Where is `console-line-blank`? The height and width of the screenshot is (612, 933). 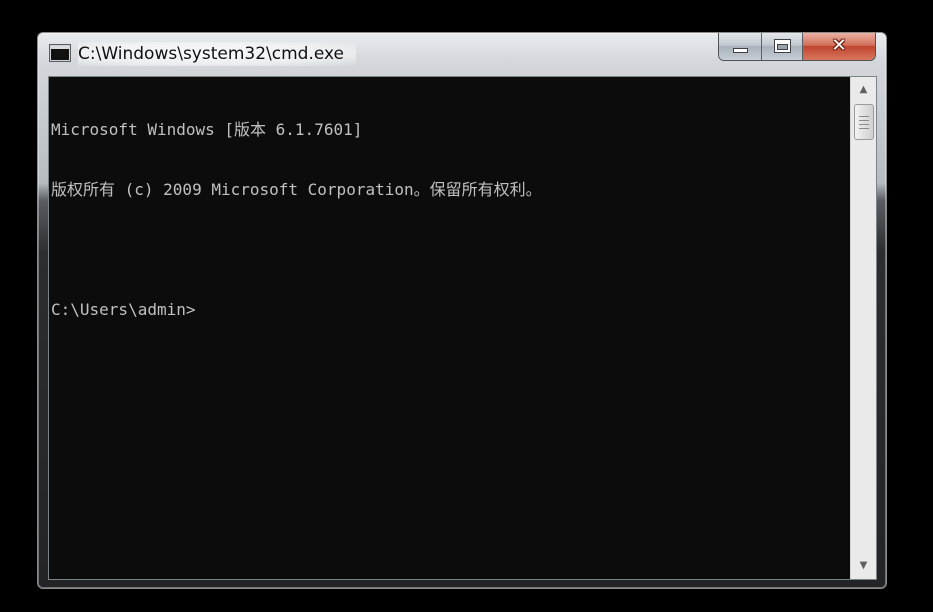
console-line-blank is located at coordinates (450, 250).